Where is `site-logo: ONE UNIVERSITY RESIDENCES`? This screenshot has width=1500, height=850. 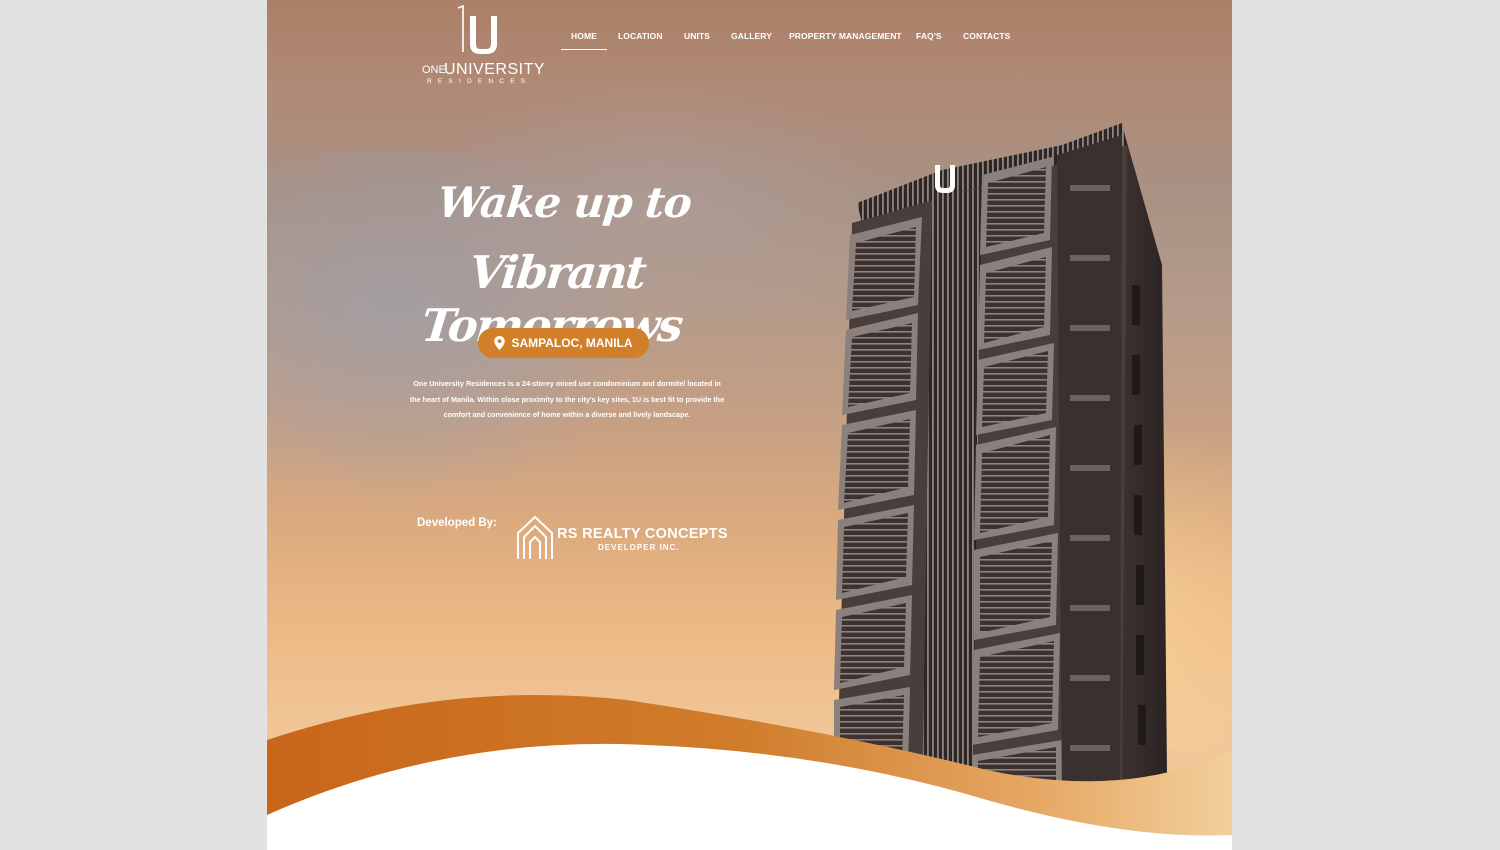
site-logo: ONE UNIVERSITY RESIDENCES is located at coordinates (482, 45).